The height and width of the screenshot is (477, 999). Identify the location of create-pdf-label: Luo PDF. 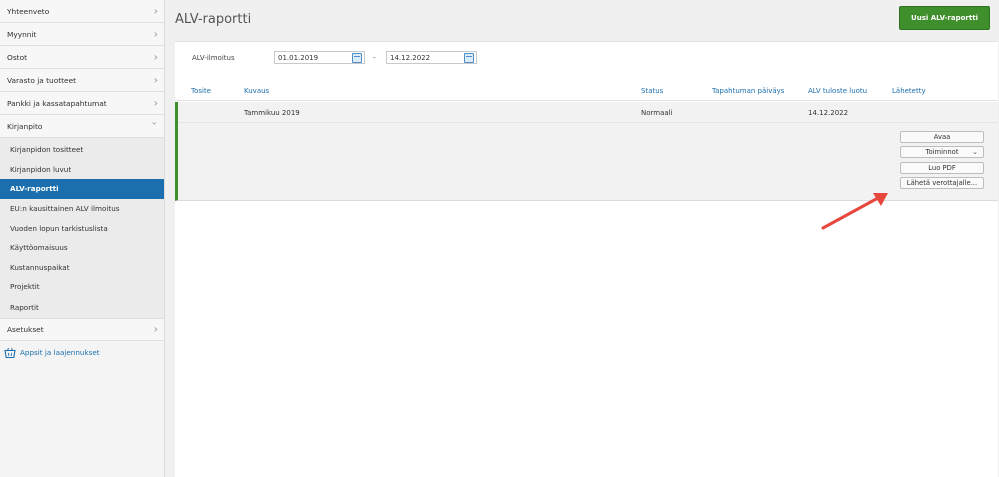
(942, 168).